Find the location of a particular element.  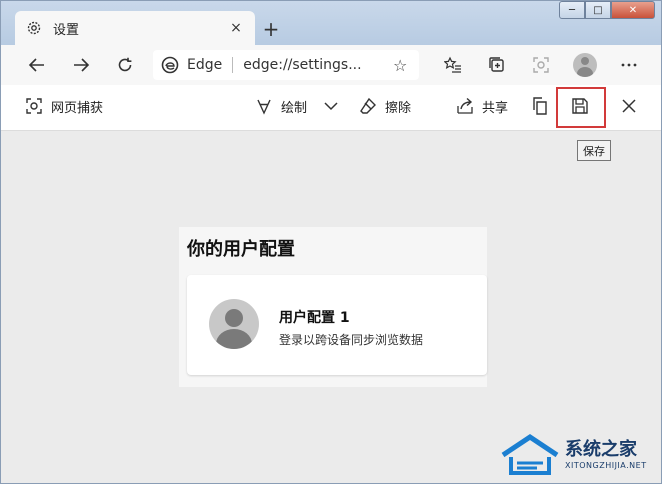

refresh-button is located at coordinates (125, 65).